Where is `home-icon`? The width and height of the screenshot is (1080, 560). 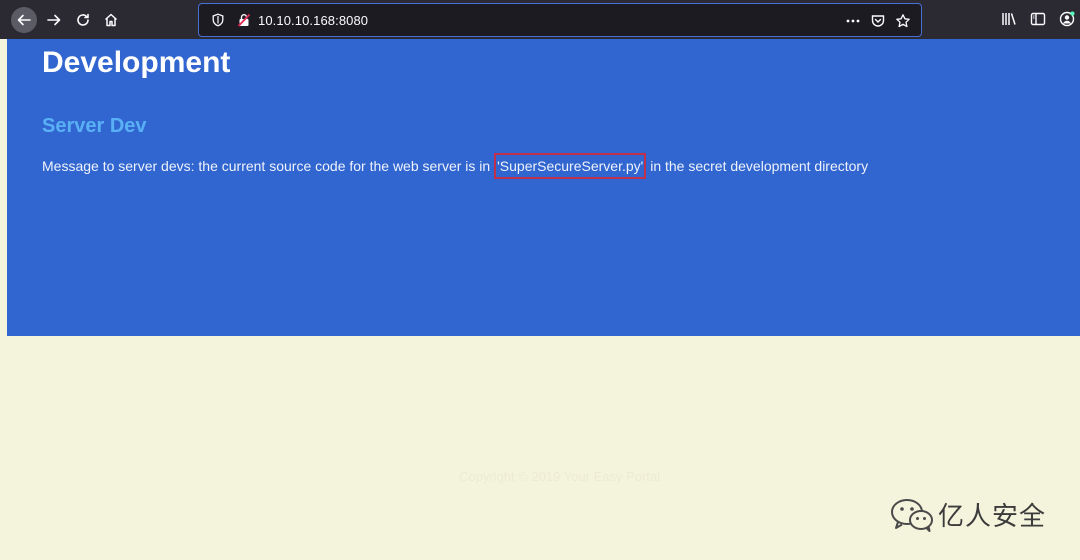 home-icon is located at coordinates (111, 20).